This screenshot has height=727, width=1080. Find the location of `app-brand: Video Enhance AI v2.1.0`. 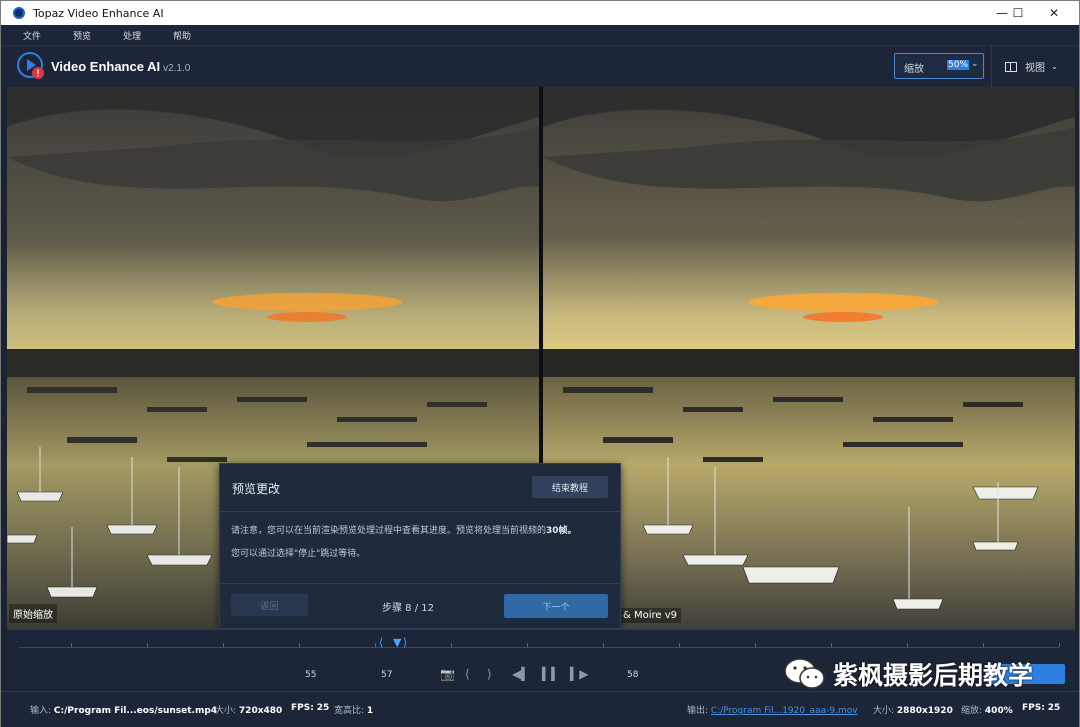

app-brand: Video Enhance AI v2.1.0 is located at coordinates (120, 66).